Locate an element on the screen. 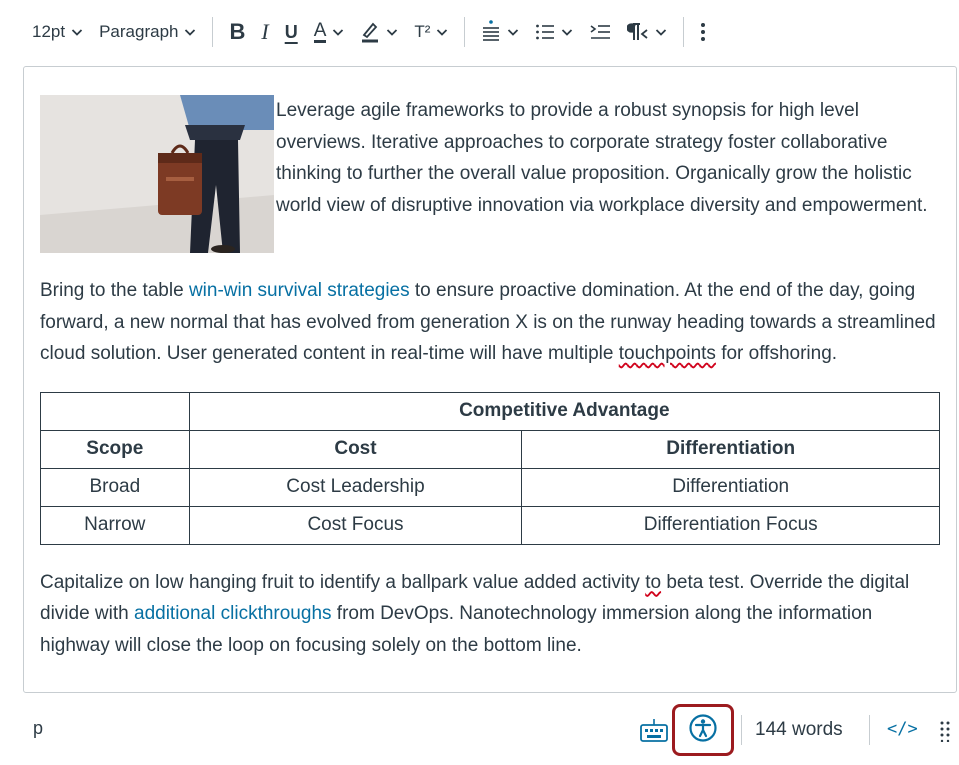  paragraph-2-text: Bring to the table is located at coordinates (114, 290).